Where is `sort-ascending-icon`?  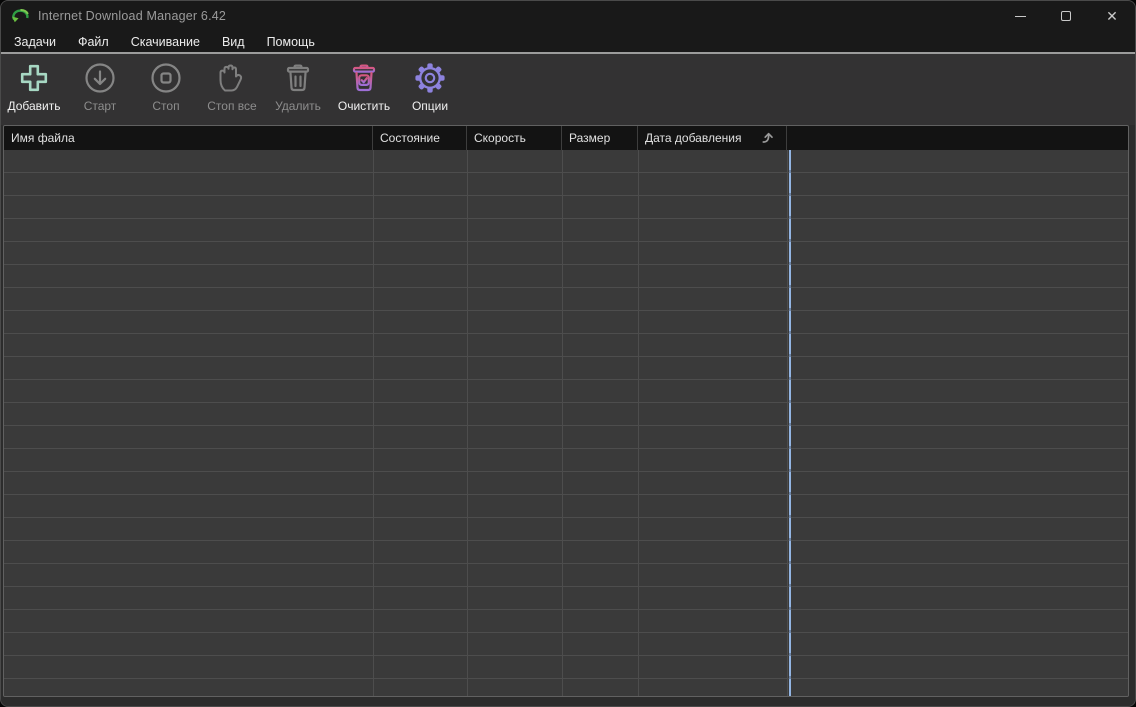
sort-ascending-icon is located at coordinates (767, 137).